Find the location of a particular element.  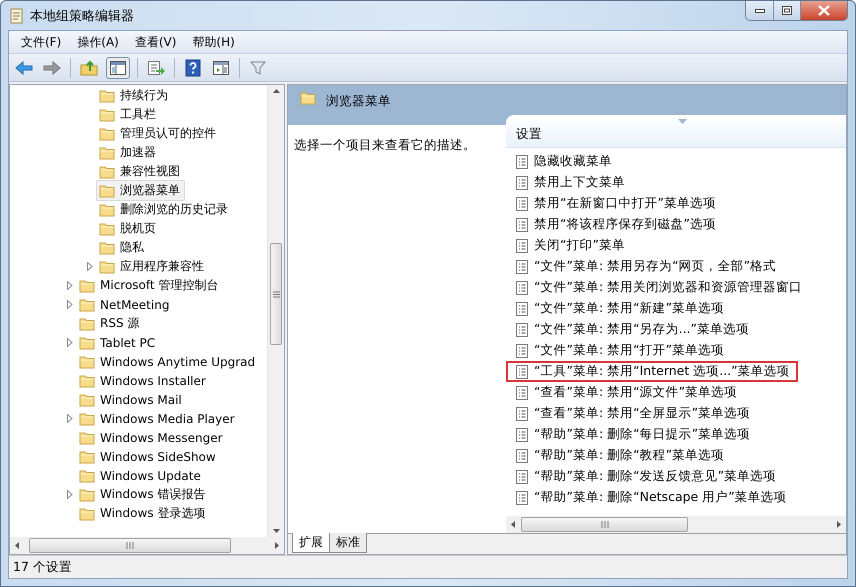

maximize-icon is located at coordinates (787, 10).